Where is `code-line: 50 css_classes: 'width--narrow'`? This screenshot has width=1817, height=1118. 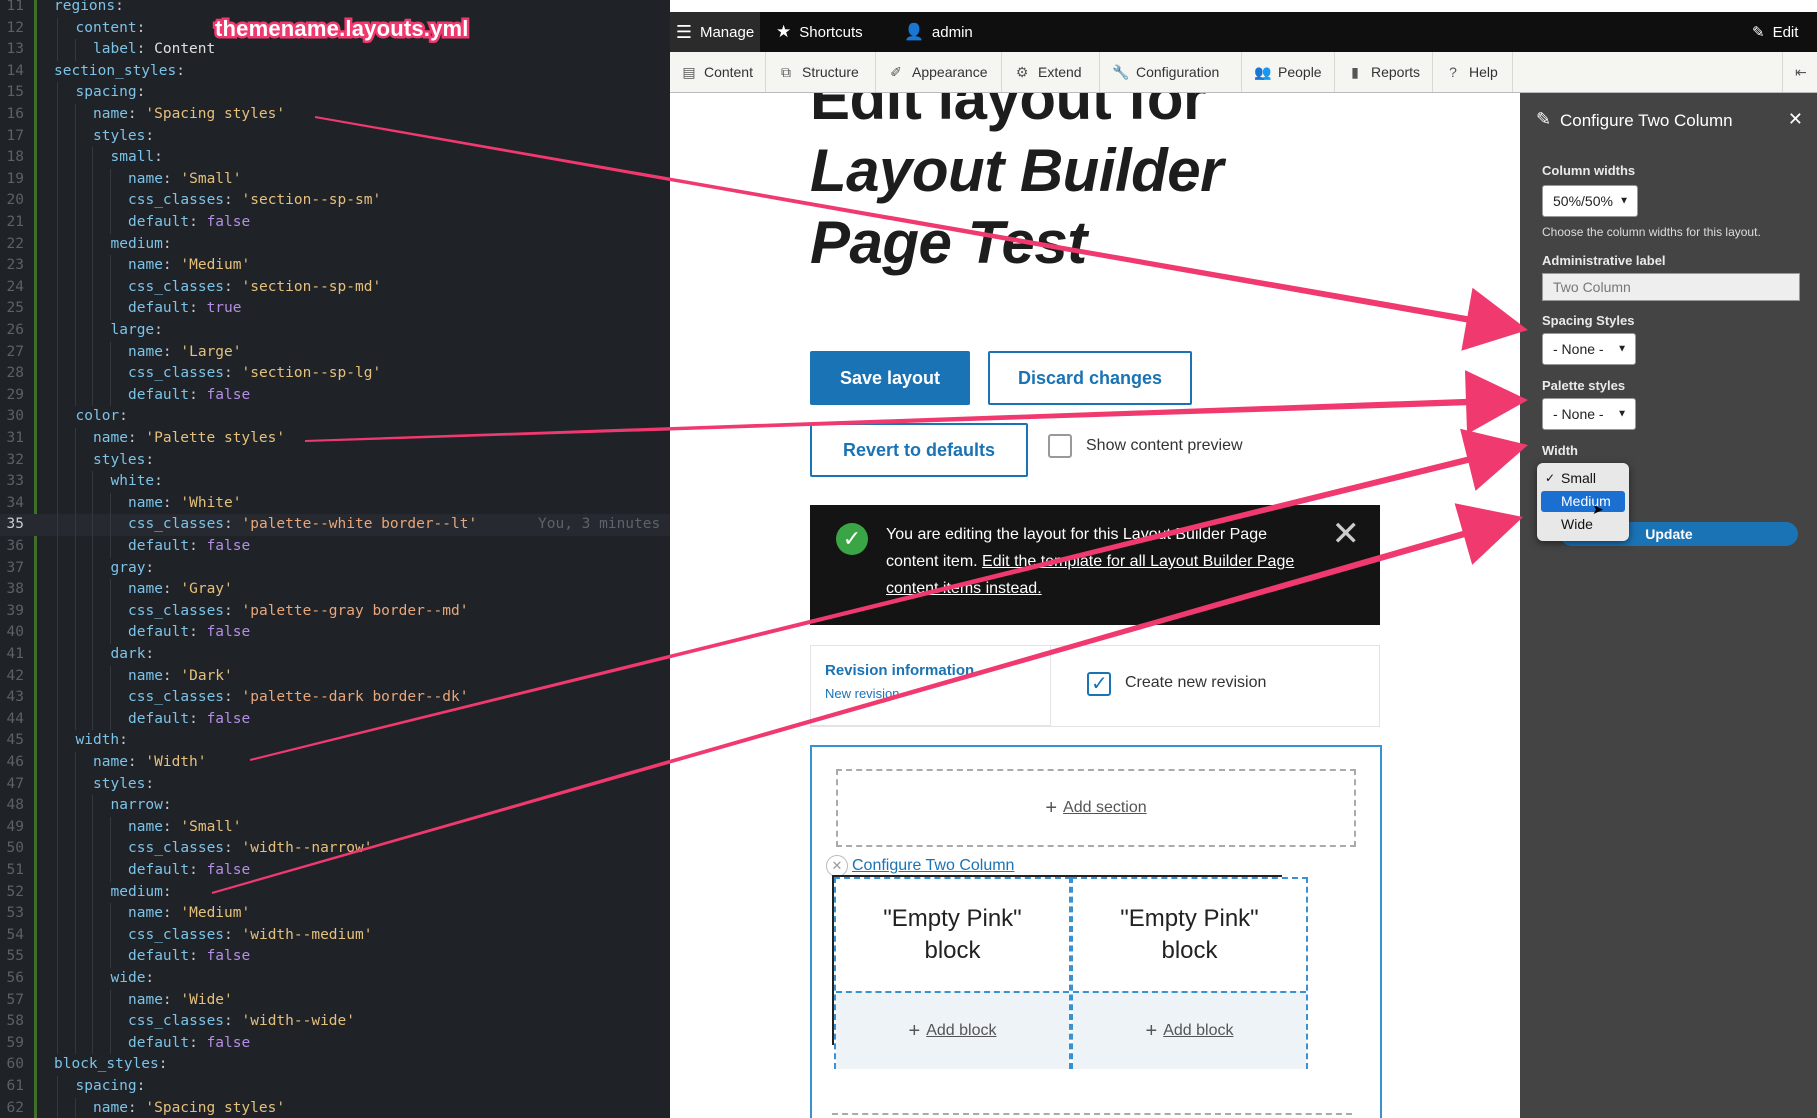 code-line: 50 css_classes: 'width--narrow' is located at coordinates (335, 849).